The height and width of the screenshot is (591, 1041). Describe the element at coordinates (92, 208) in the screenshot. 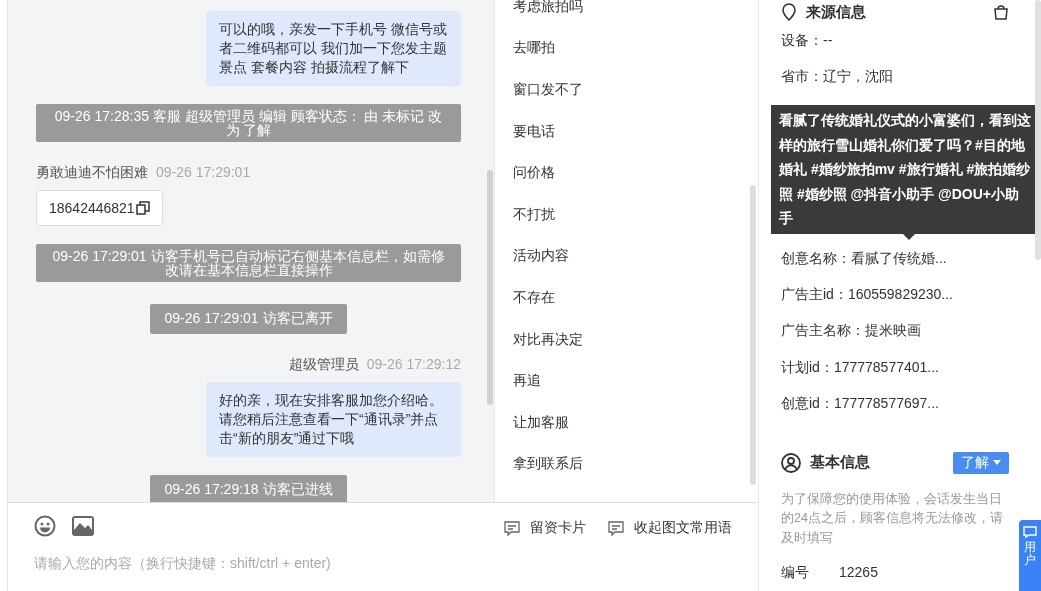

I see `phone-number: 18642446821` at that location.